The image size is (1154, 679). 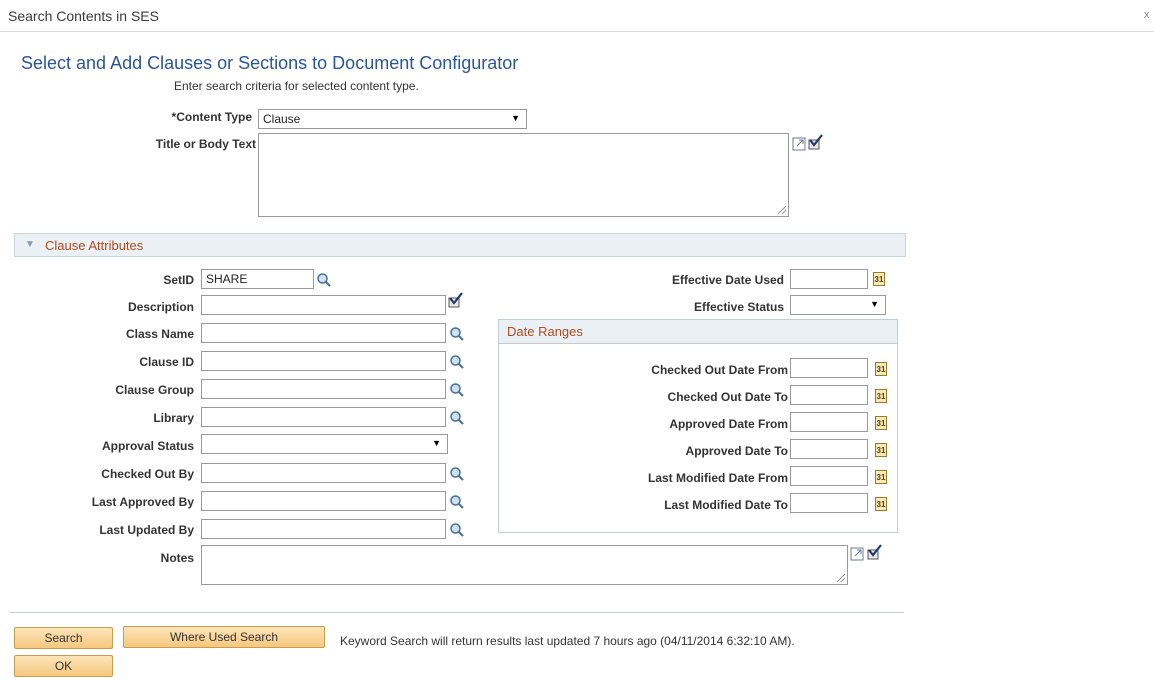 I want to click on approved-from-calendar-icon: 31, so click(x=881, y=423).